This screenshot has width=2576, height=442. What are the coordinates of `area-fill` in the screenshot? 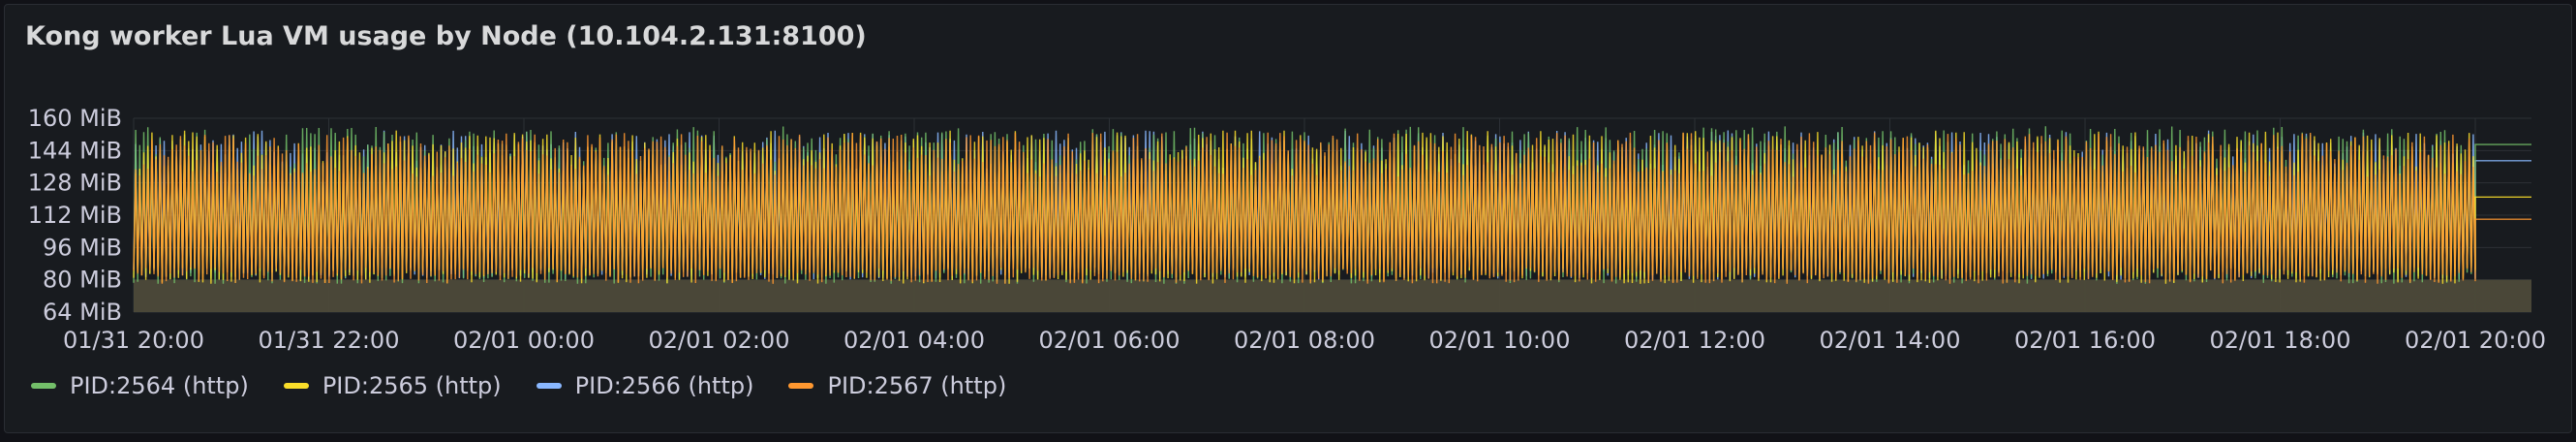 It's located at (1332, 295).